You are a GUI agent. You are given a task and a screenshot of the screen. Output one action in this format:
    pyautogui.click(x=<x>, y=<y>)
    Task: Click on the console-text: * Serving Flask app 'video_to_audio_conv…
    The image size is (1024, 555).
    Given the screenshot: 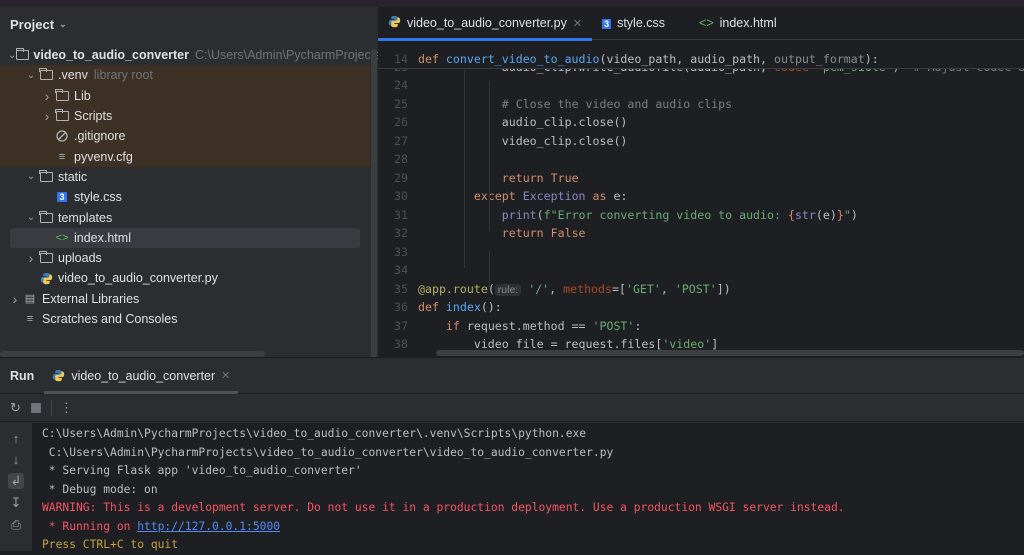 What is the action you would take?
    pyautogui.click(x=202, y=470)
    